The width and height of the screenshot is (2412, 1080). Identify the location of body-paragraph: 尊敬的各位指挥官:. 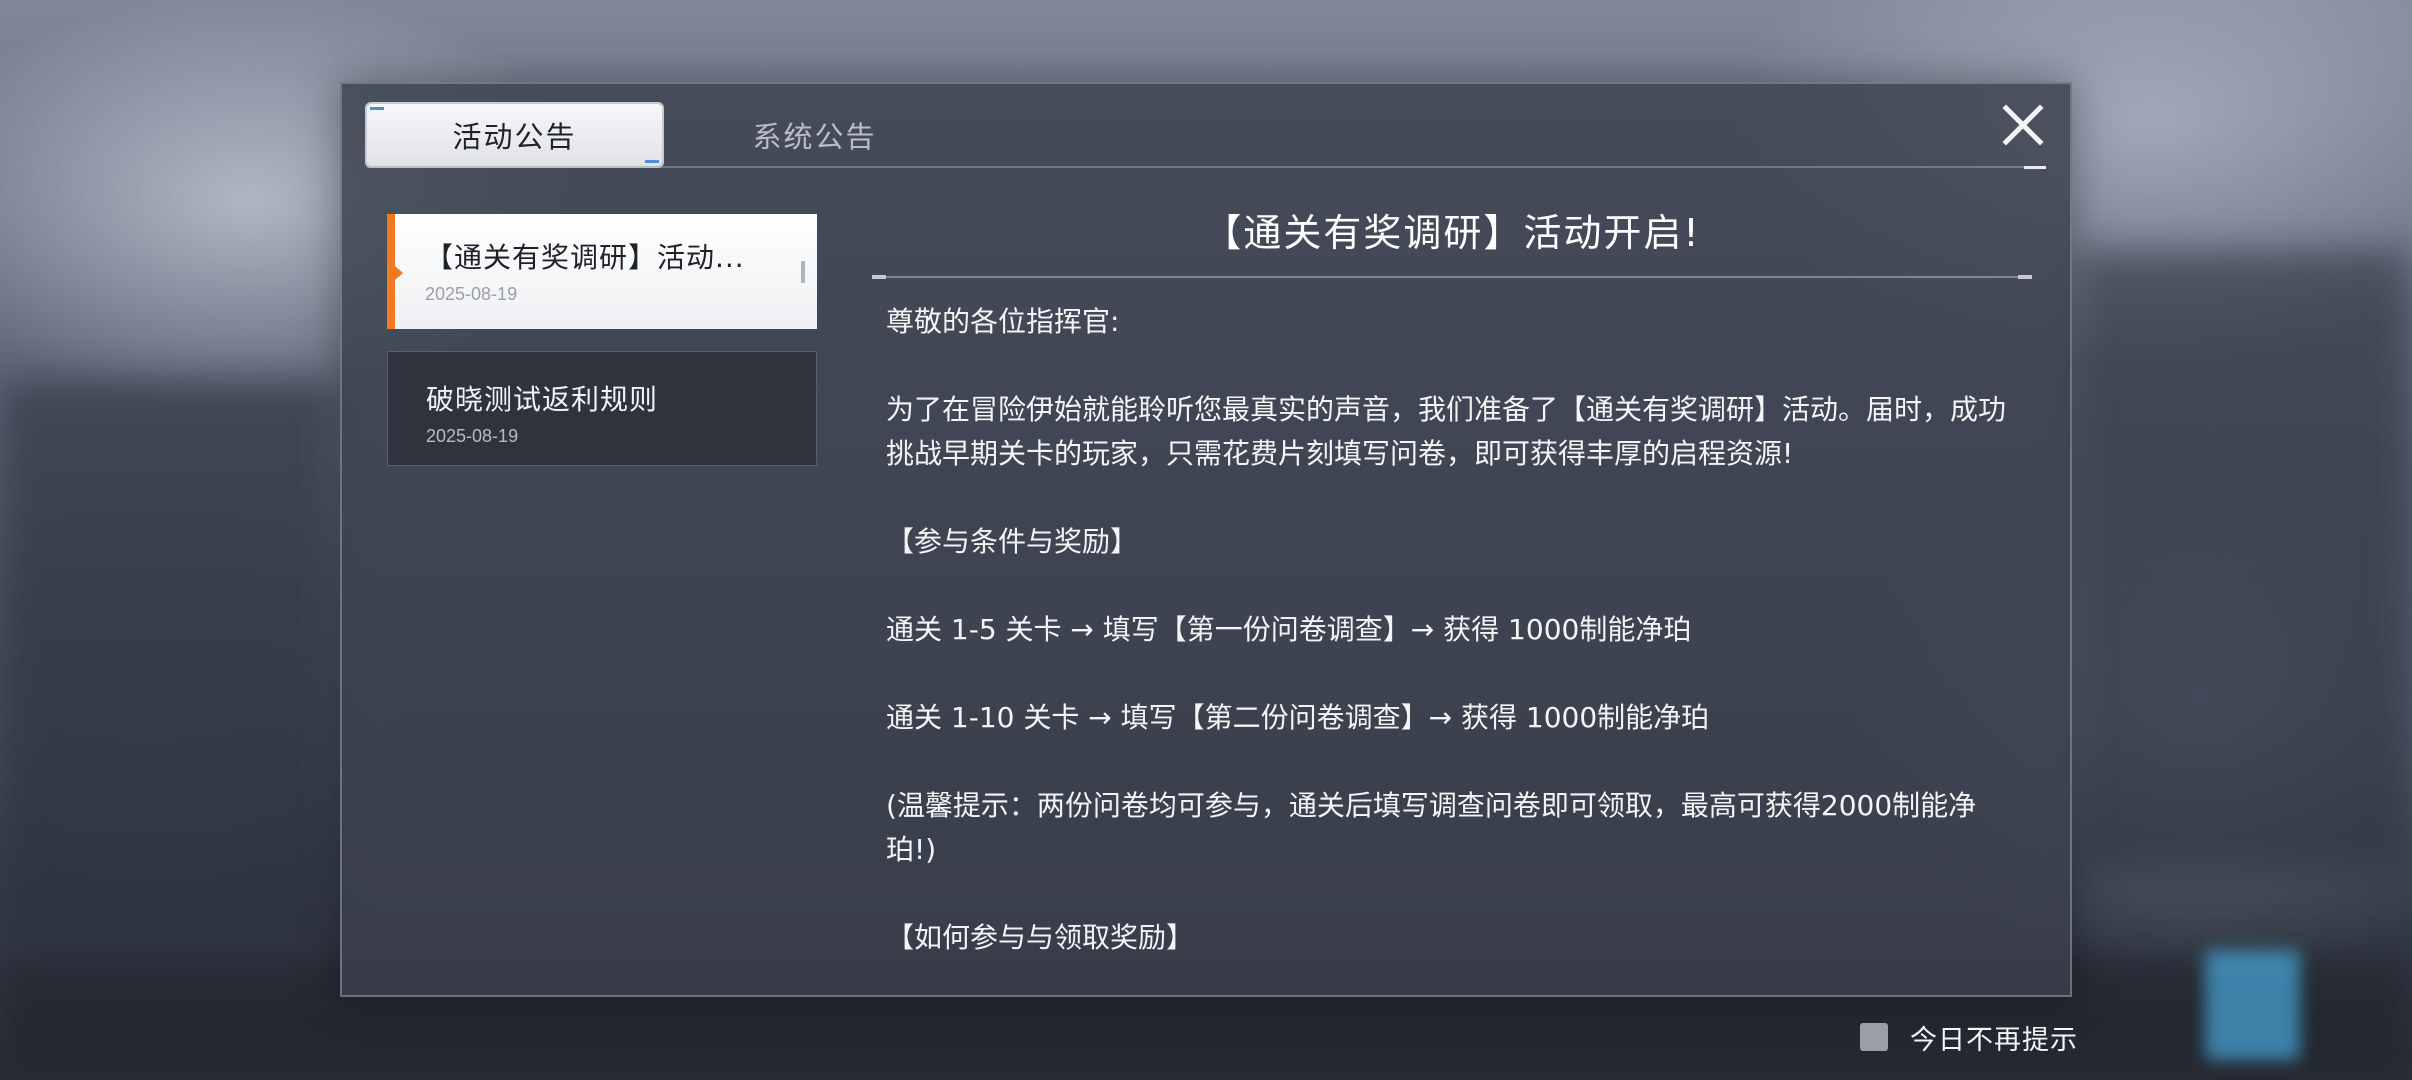
(1003, 321).